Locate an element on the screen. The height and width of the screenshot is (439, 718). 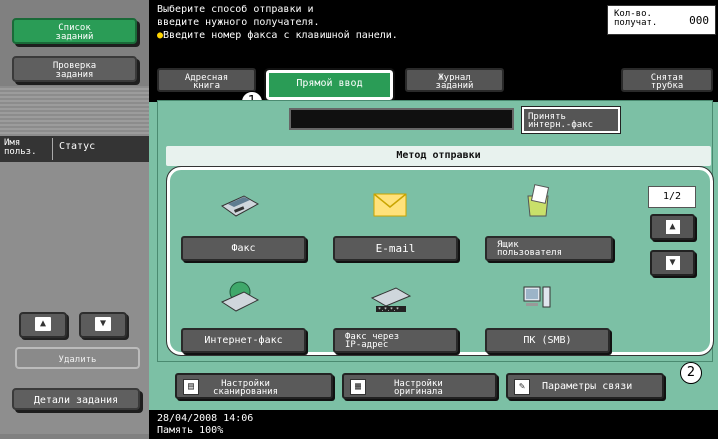
column-status: Статус is located at coordinates (73, 149).